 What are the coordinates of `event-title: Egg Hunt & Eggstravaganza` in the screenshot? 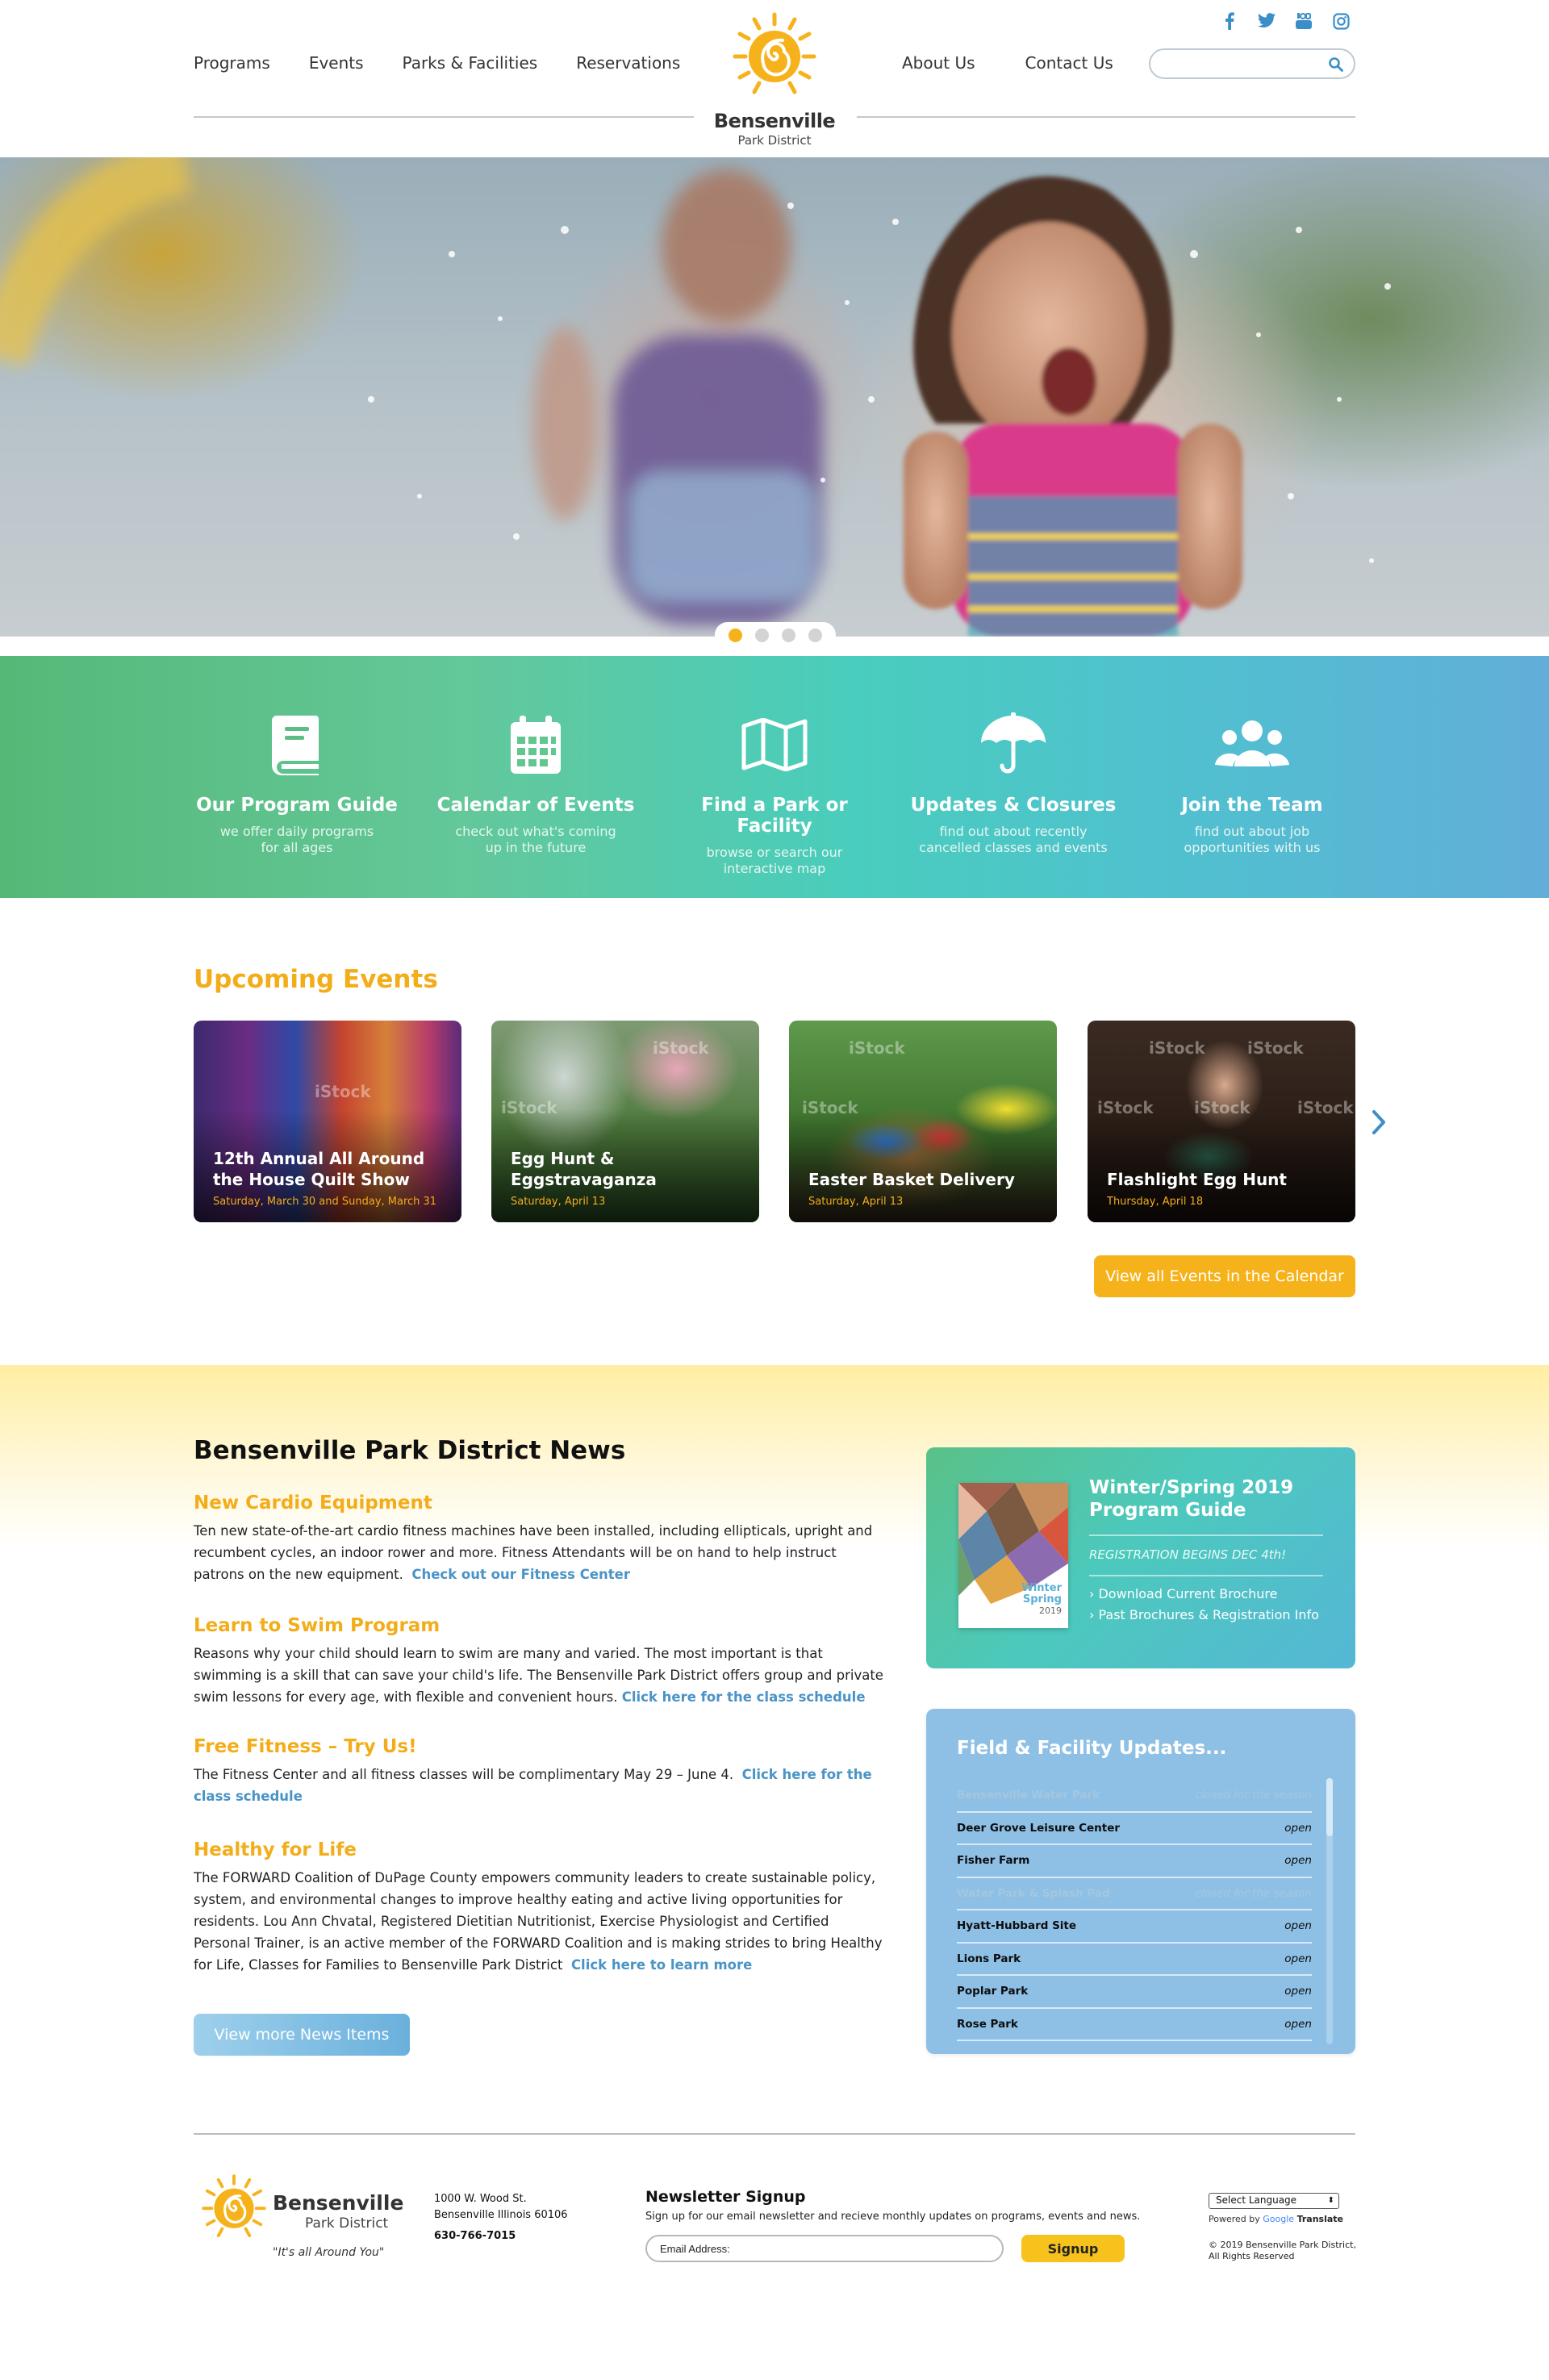 It's located at (584, 1169).